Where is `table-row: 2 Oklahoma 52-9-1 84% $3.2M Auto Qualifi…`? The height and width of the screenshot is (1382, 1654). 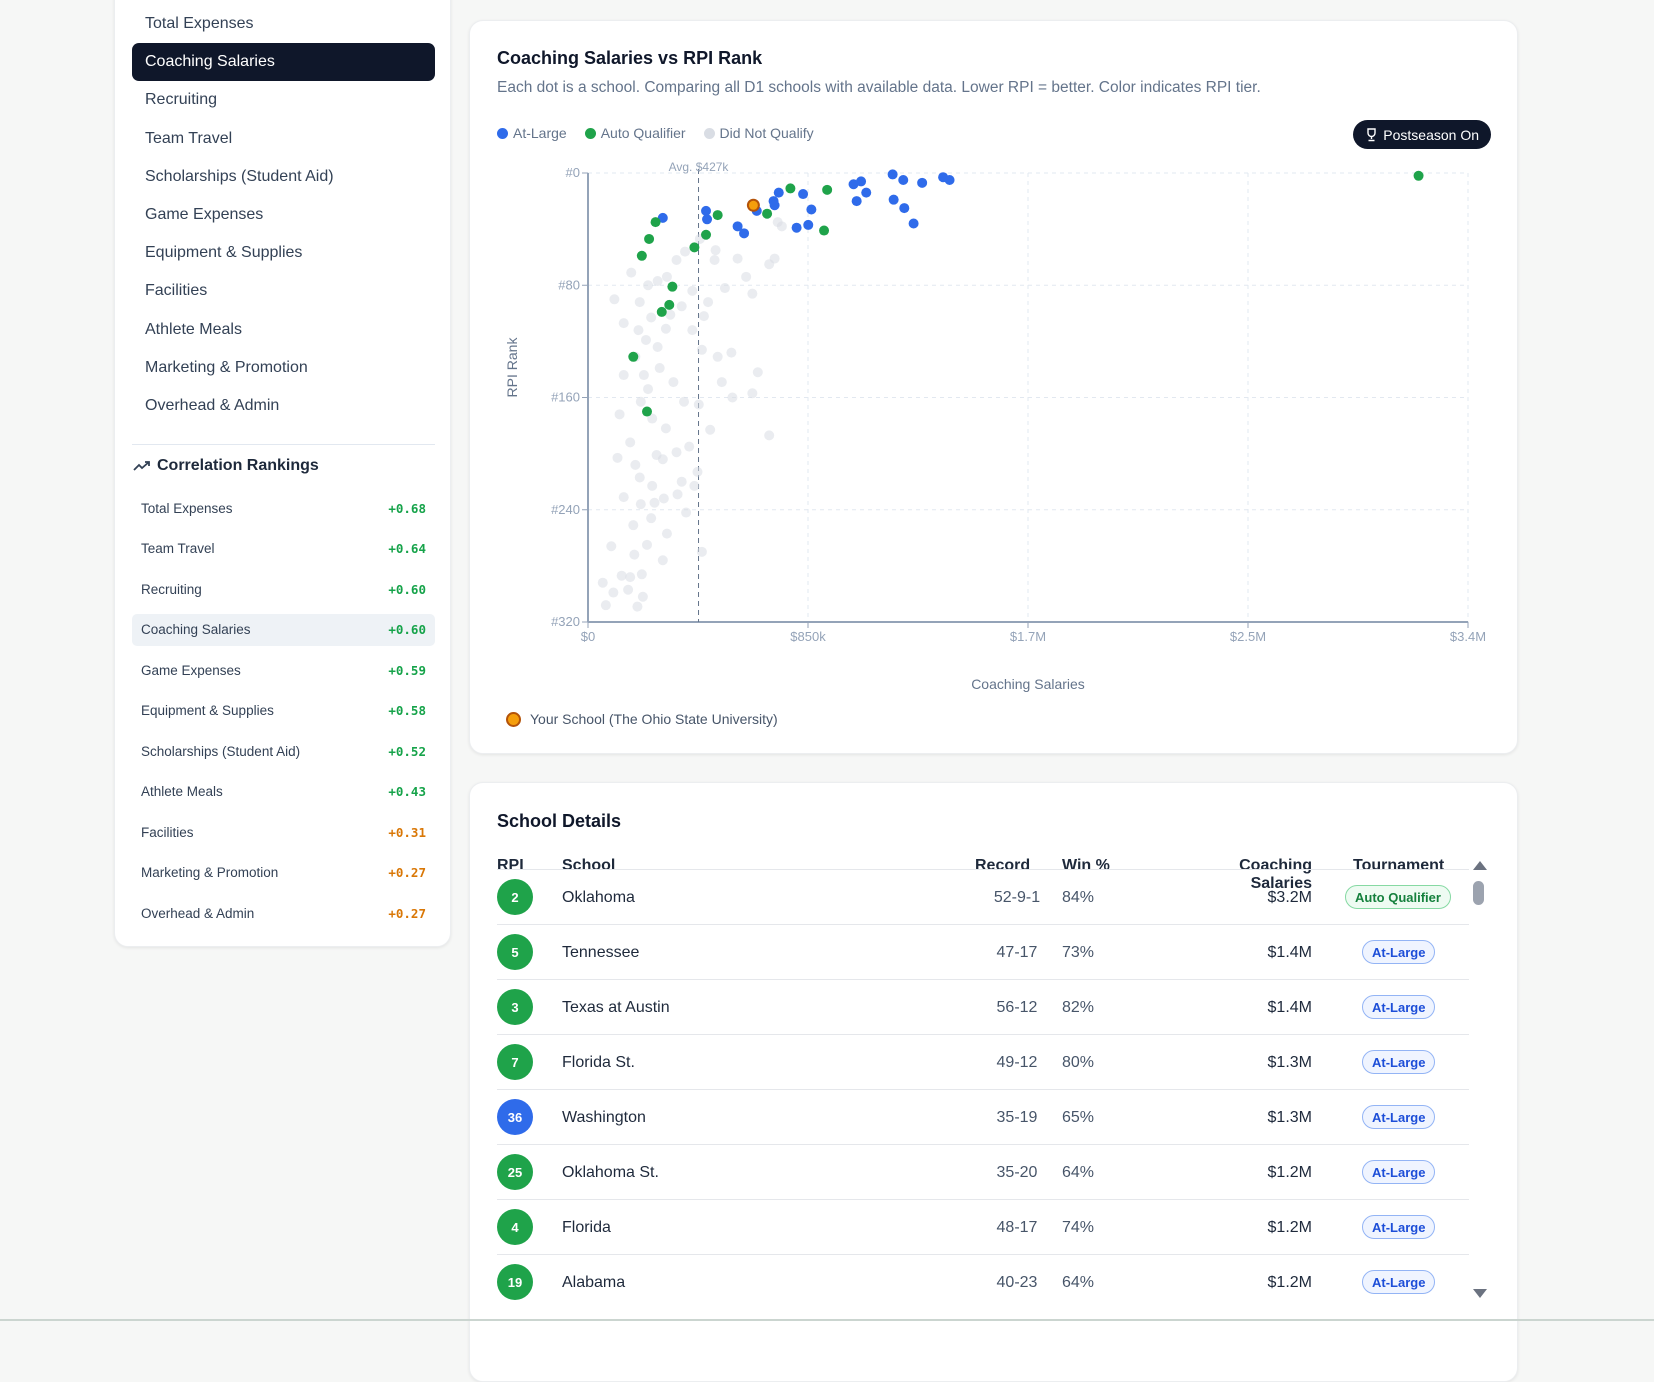 table-row: 2 Oklahoma 52-9-1 84% $3.2M Auto Qualifi… is located at coordinates (983, 896).